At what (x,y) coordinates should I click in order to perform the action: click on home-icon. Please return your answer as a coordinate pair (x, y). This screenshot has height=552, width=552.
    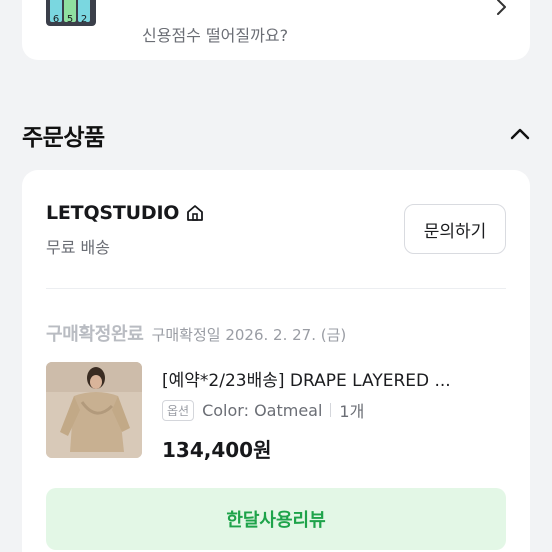
    Looking at the image, I should click on (195, 213).